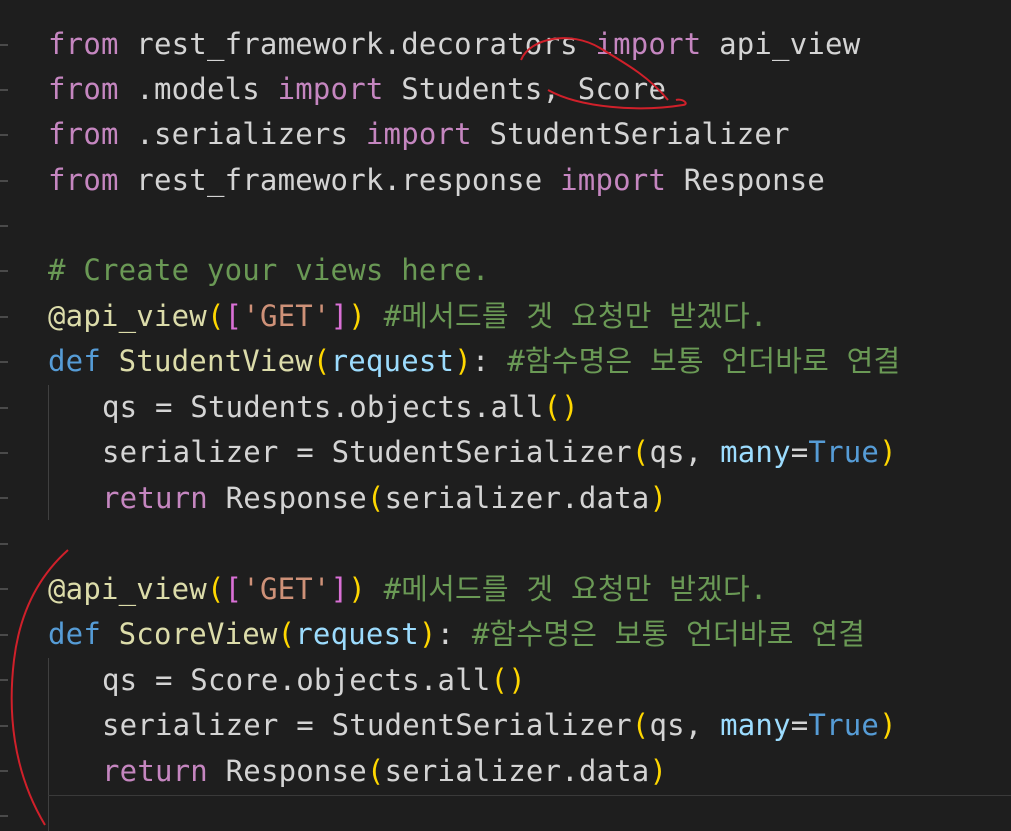 The image size is (1011, 831). I want to click on imported-name: Response, so click(746, 180).